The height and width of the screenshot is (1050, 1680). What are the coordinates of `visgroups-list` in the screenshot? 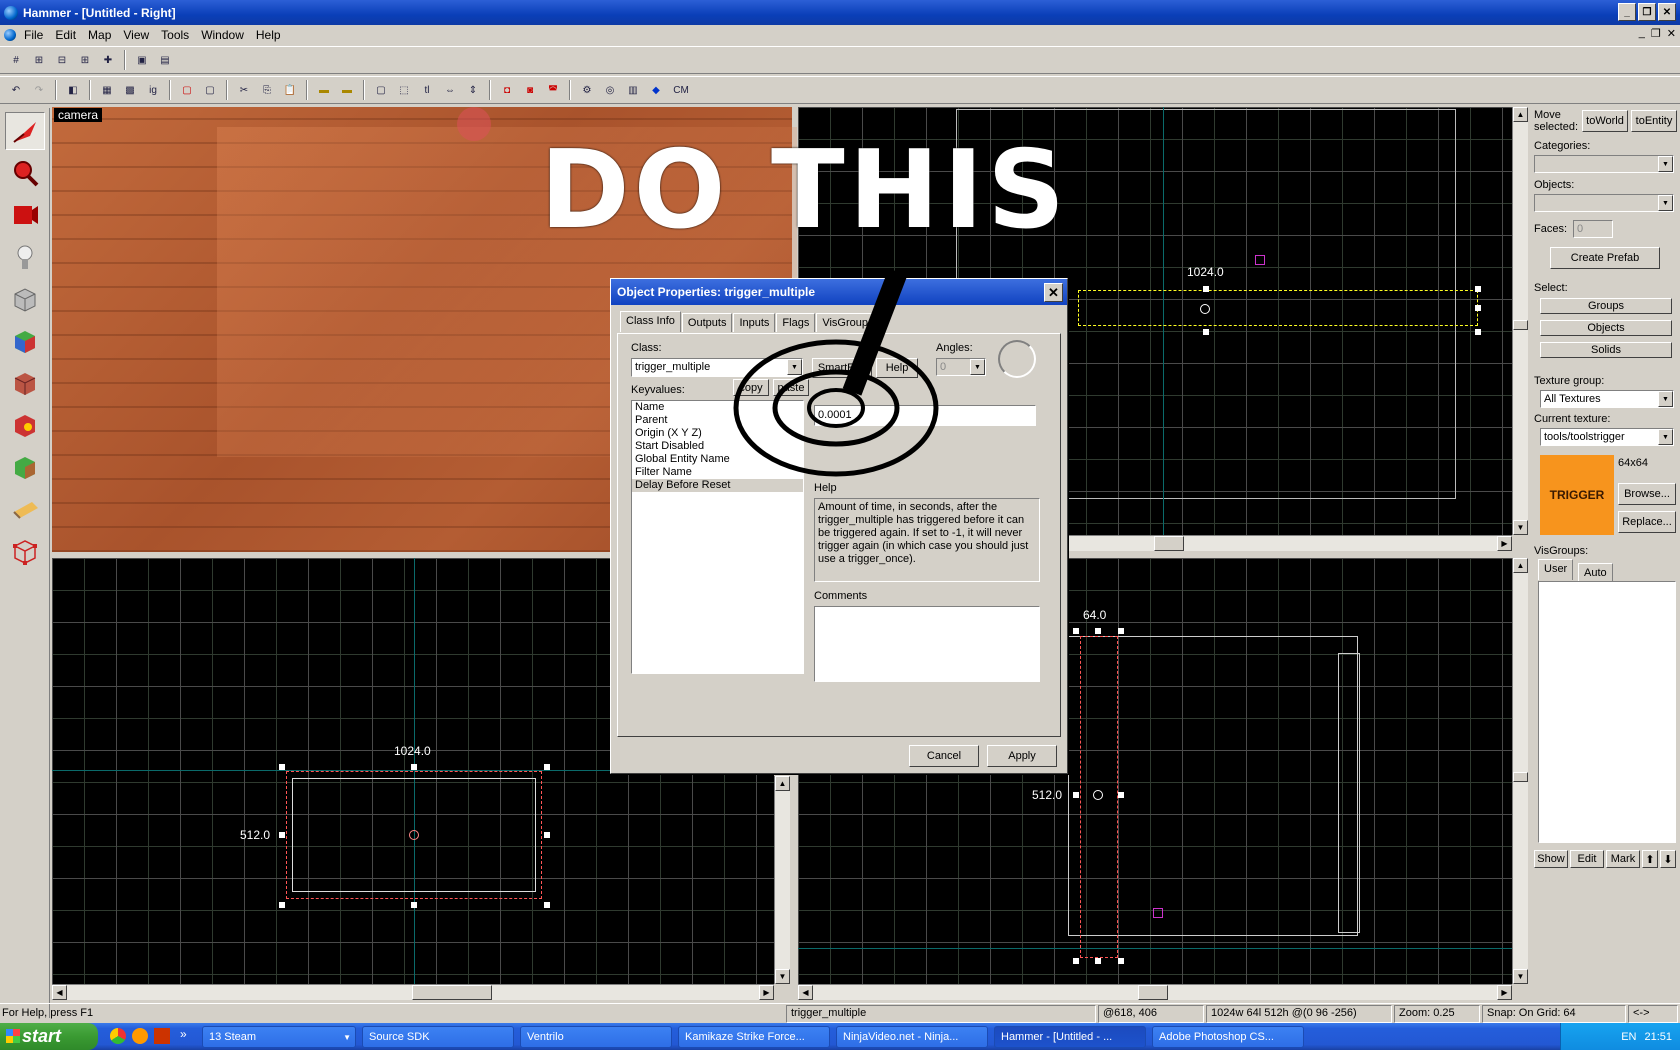 It's located at (1607, 712).